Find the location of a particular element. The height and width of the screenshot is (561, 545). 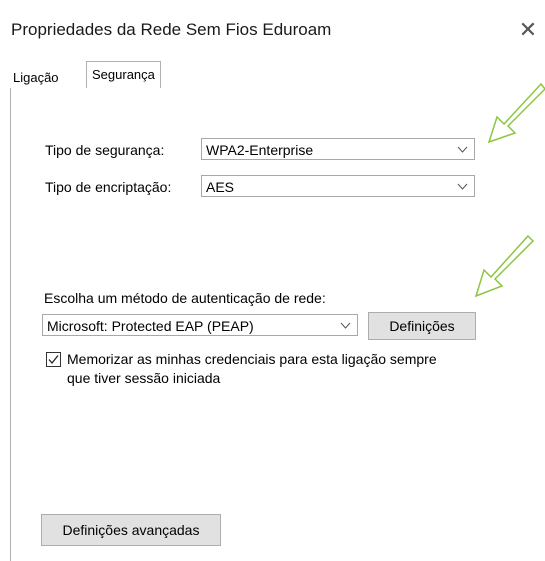

remember-credentials-checkbox is located at coordinates (53, 359).